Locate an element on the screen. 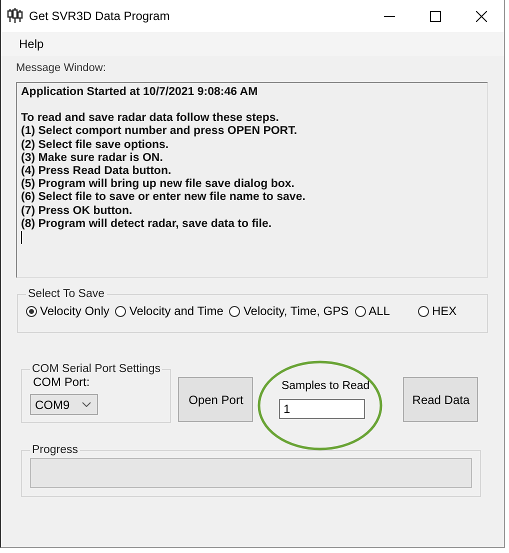 The image size is (509, 553). message-line: (7) Press OK button. is located at coordinates (77, 211).